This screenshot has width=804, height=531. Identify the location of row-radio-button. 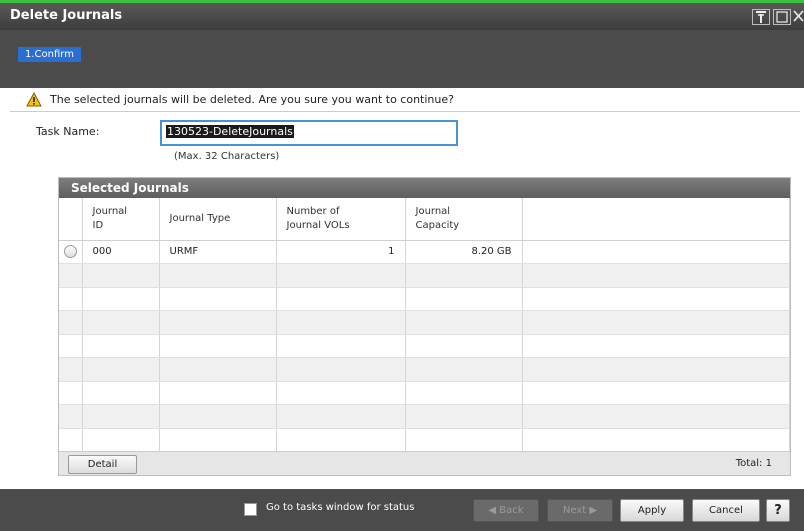
(70, 252).